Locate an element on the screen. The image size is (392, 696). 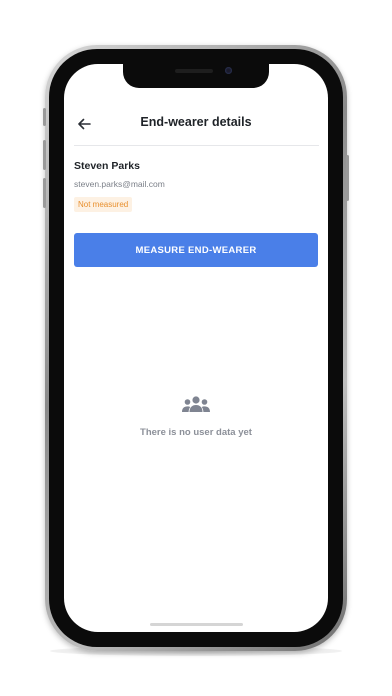
app-header: End-wearer details is located at coordinates (196, 126).